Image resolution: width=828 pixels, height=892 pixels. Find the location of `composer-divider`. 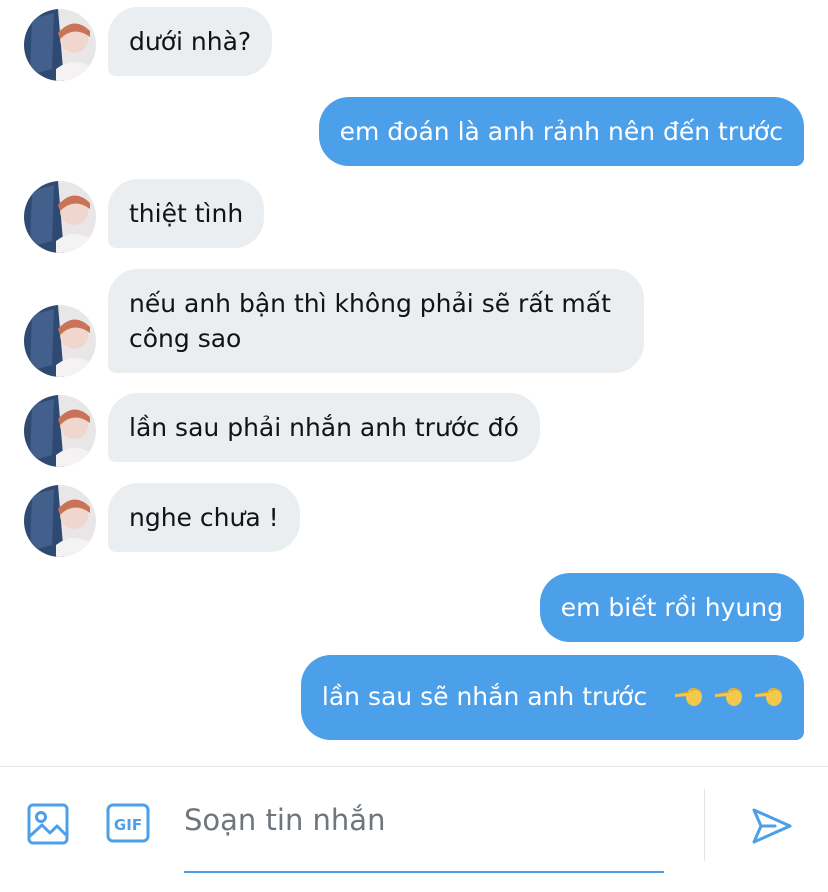

composer-divider is located at coordinates (704, 825).